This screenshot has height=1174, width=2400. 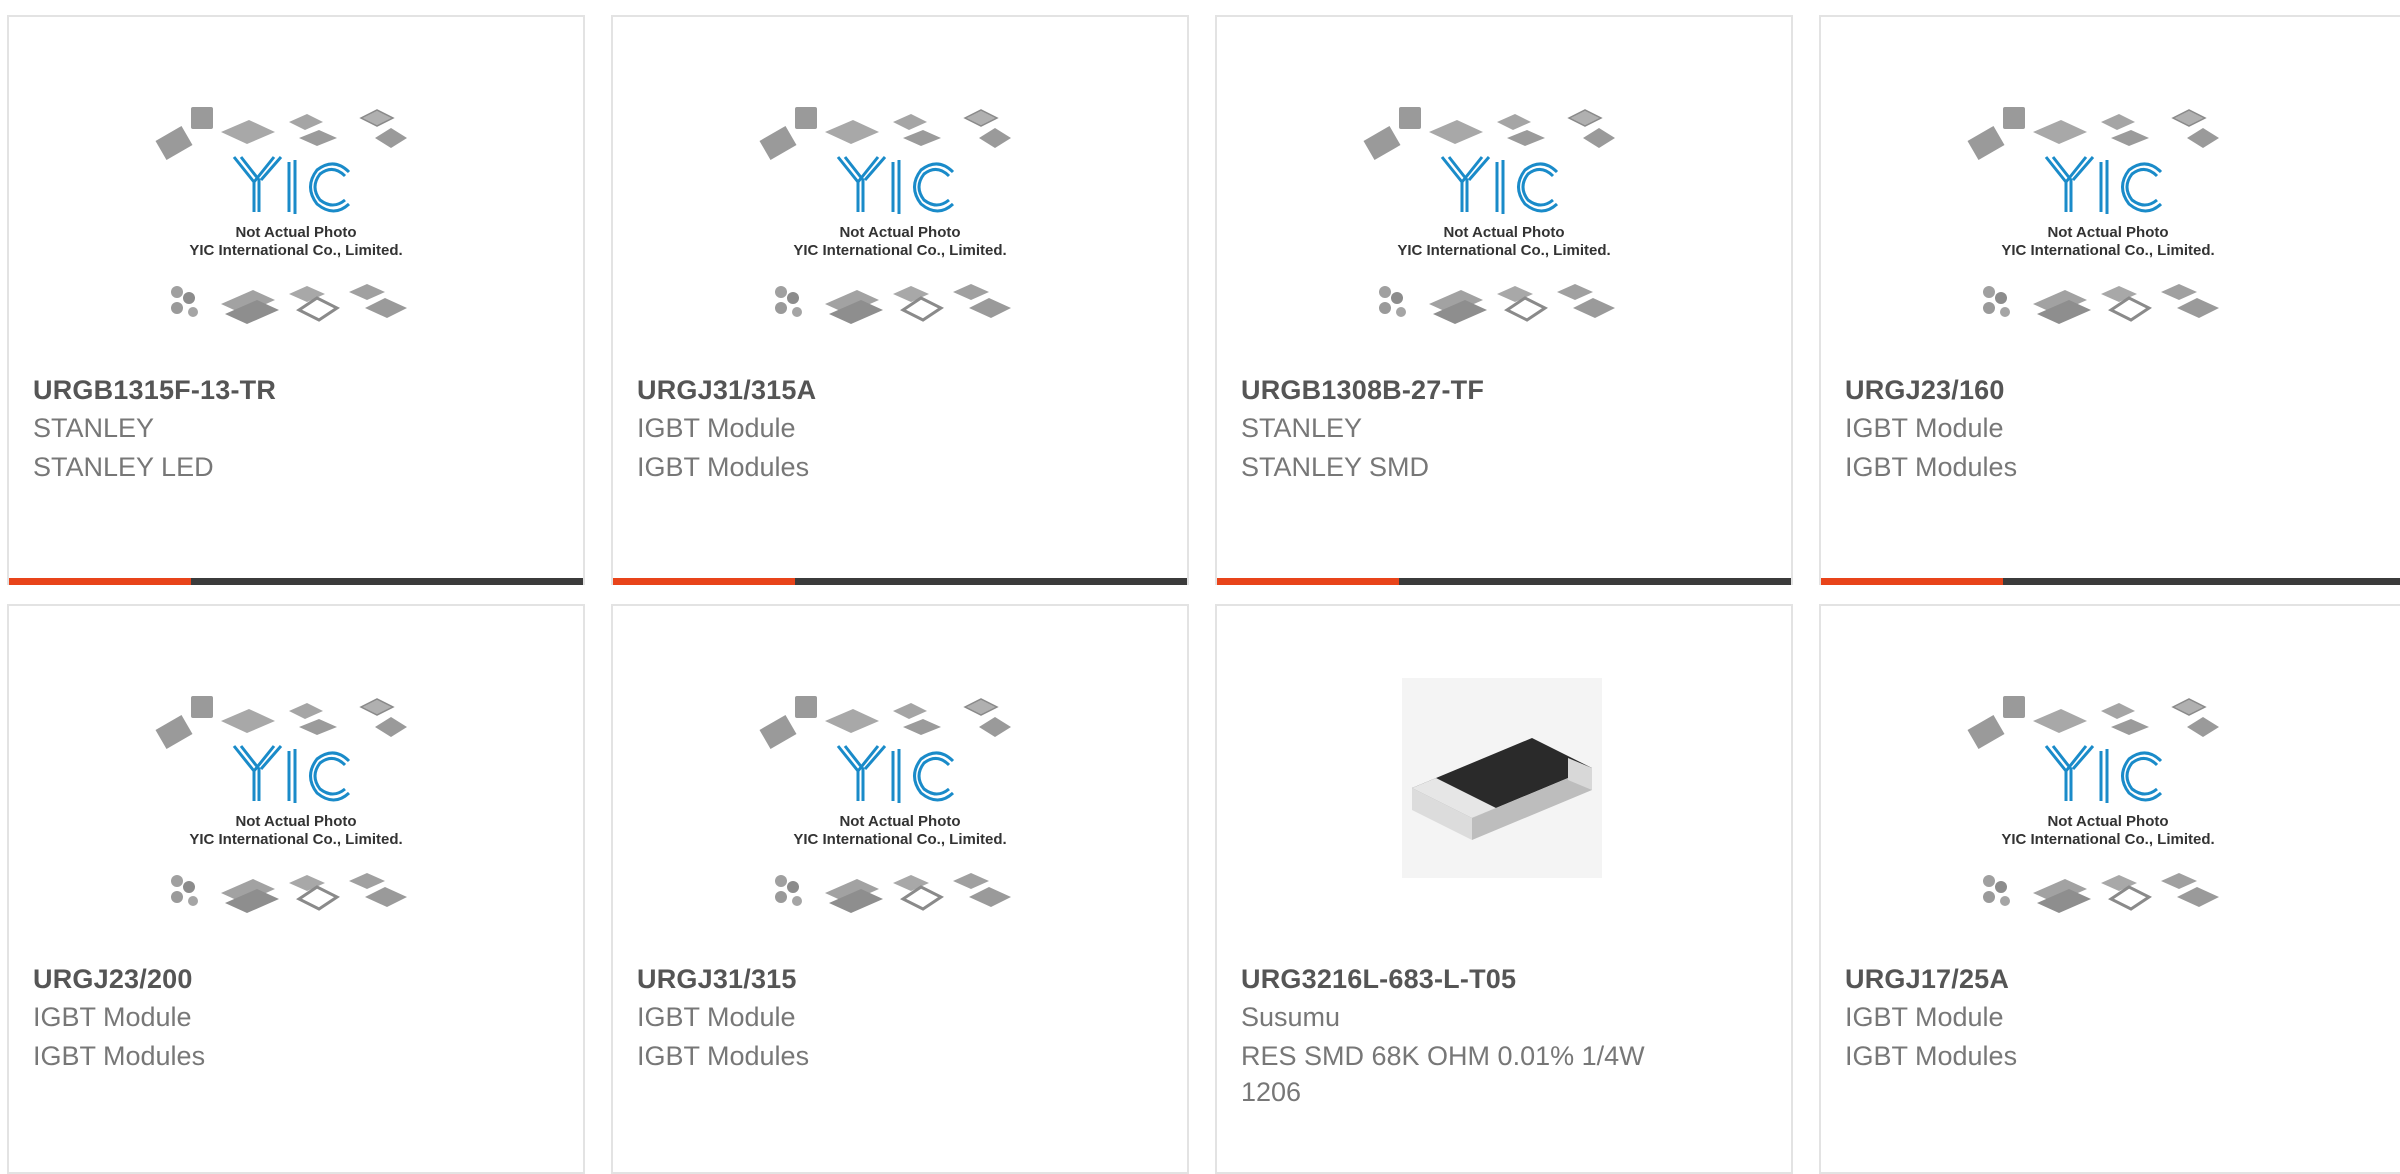 I want to click on part-number: URGJ17/25A, so click(x=1927, y=979).